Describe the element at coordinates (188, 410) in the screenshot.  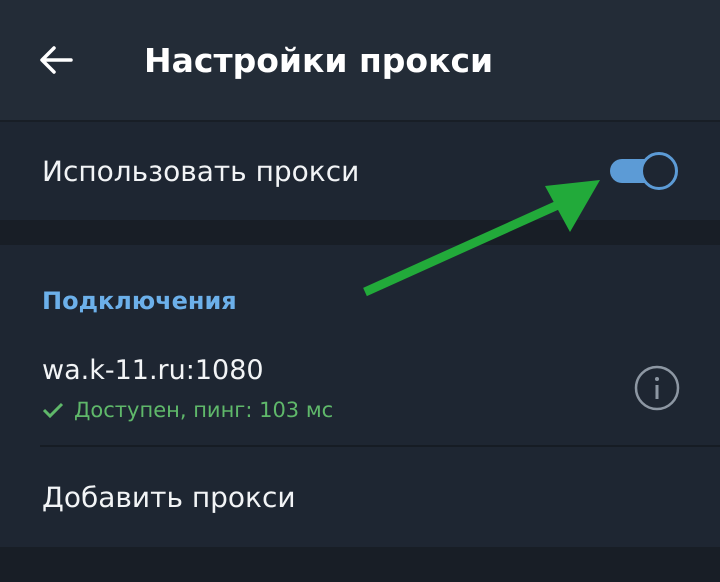
I see `proxy-status: Доступен, пинг: 103 мс` at that location.